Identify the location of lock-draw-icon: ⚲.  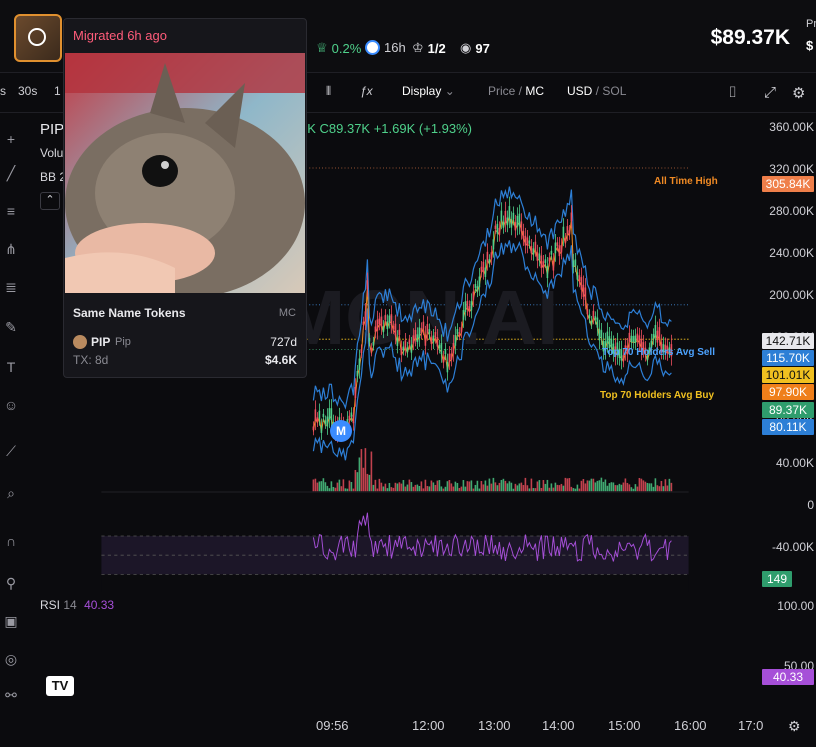
(11, 583).